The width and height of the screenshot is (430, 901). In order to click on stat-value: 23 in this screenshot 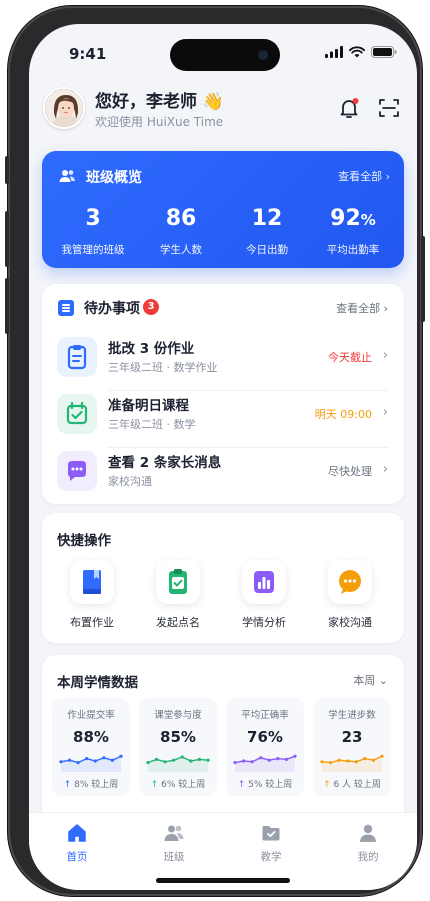, I will do `click(352, 737)`.